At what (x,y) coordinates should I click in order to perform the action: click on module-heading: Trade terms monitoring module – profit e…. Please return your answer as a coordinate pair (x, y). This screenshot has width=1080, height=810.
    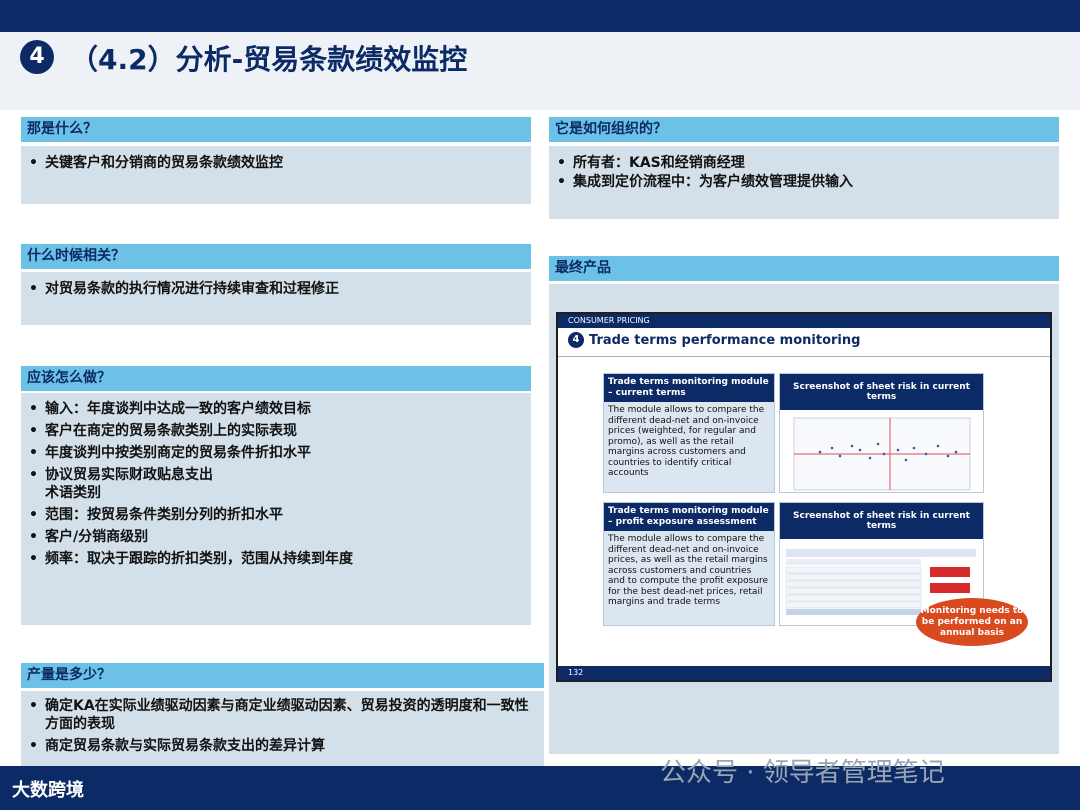
    Looking at the image, I should click on (689, 517).